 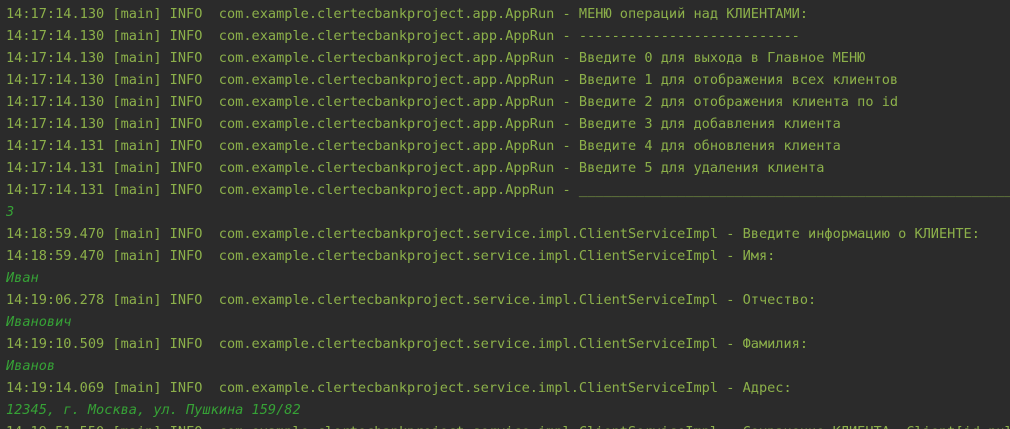 I want to click on user-input-line: 12345, г. Москва, ул. Пушкина 159/82, so click(x=153, y=410).